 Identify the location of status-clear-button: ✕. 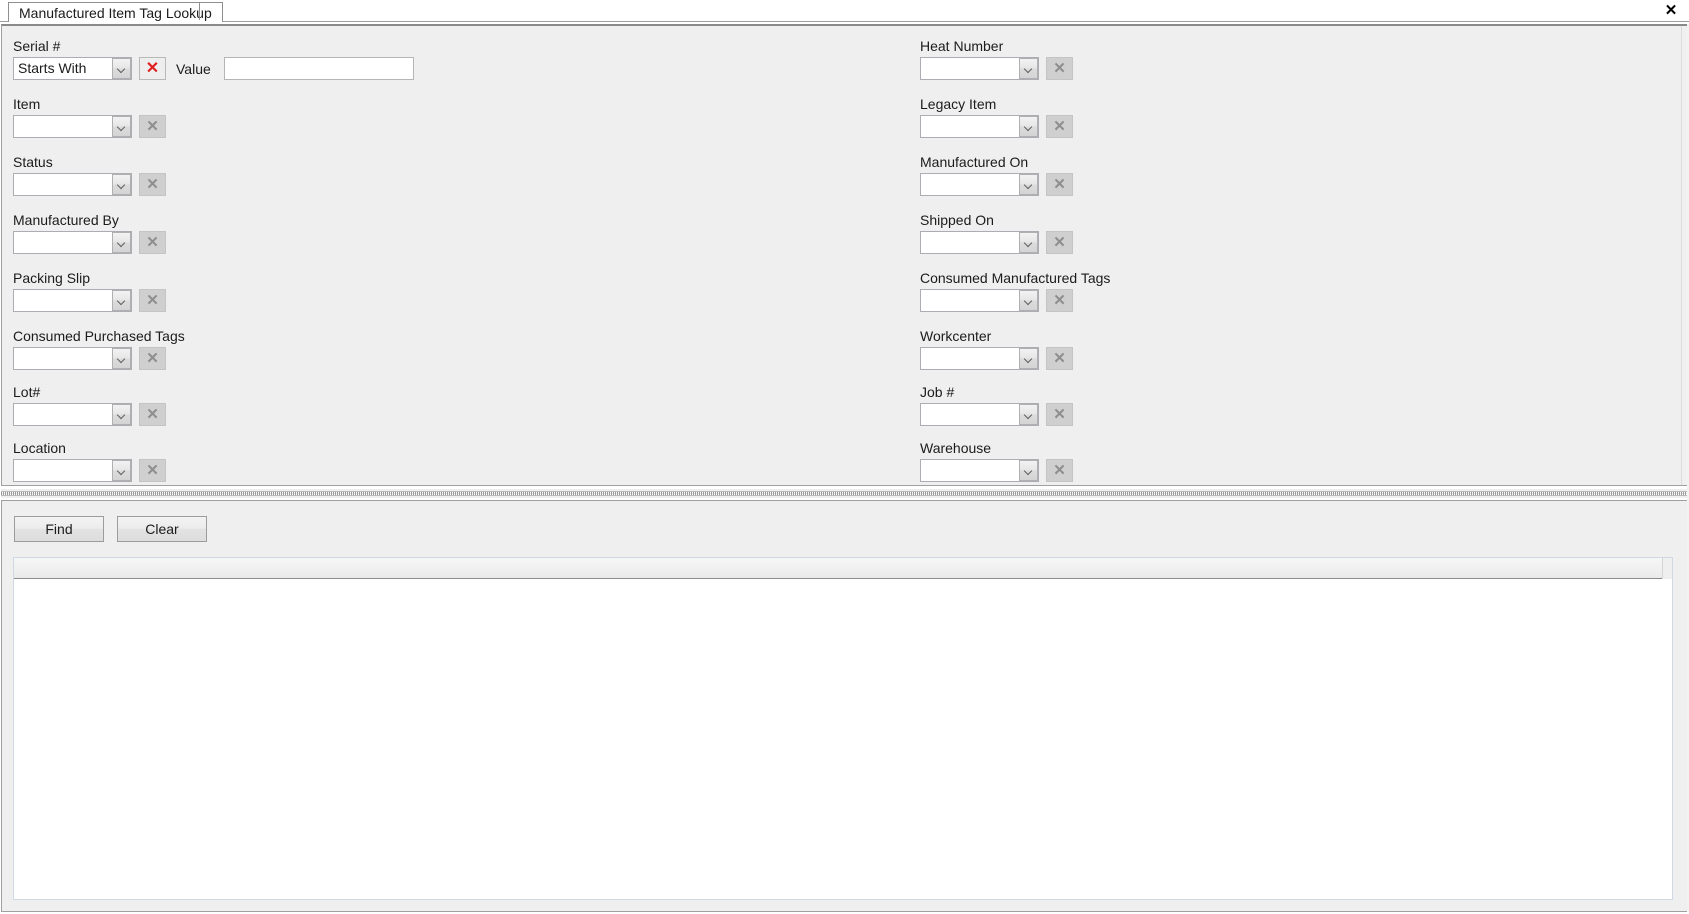
(152, 184).